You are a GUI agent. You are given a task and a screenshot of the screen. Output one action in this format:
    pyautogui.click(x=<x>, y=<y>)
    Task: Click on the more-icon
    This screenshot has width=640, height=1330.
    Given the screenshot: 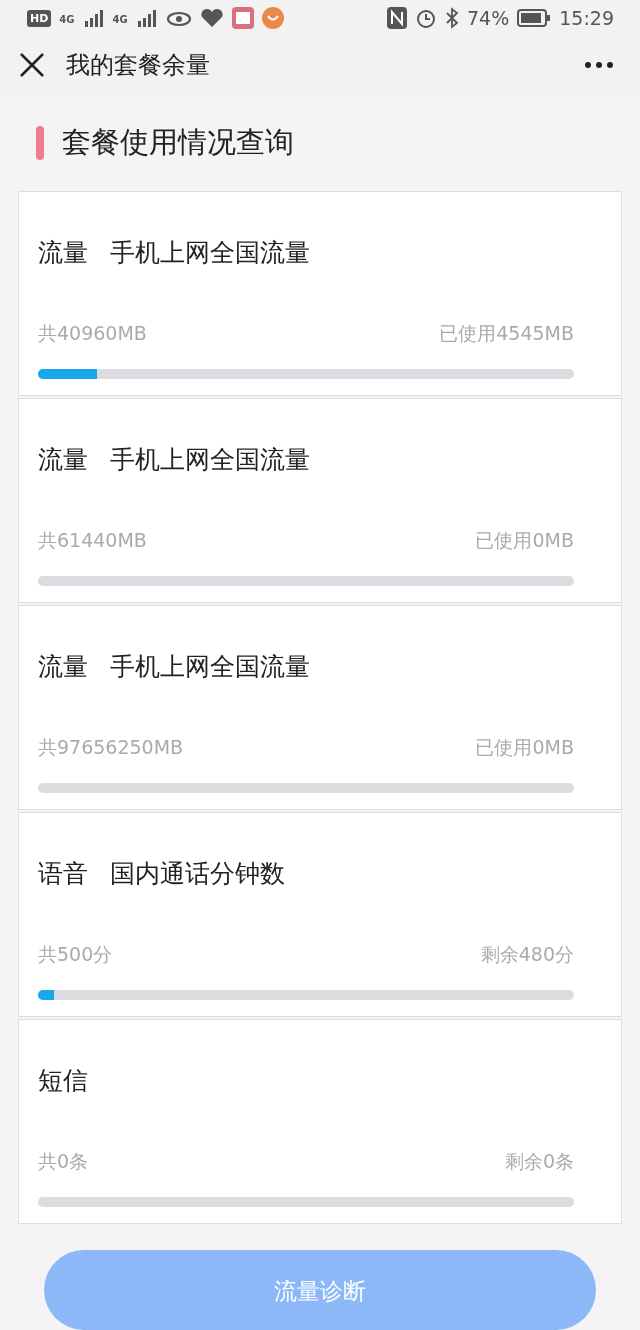 What is the action you would take?
    pyautogui.click(x=599, y=64)
    